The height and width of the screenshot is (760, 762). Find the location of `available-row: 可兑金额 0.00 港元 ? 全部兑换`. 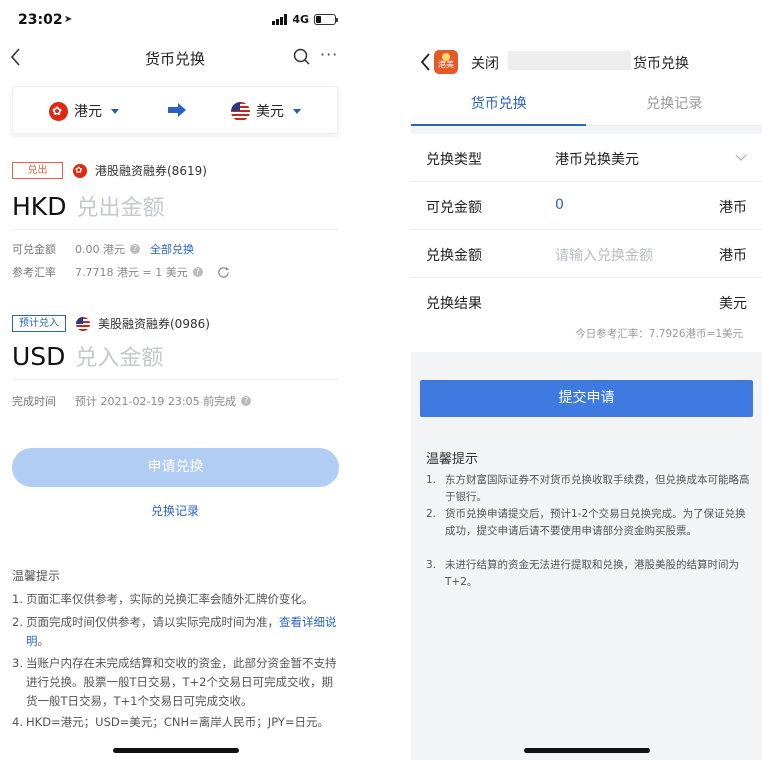

available-row: 可兑金额 0.00 港元 ? 全部兑换 is located at coordinates (103, 249).